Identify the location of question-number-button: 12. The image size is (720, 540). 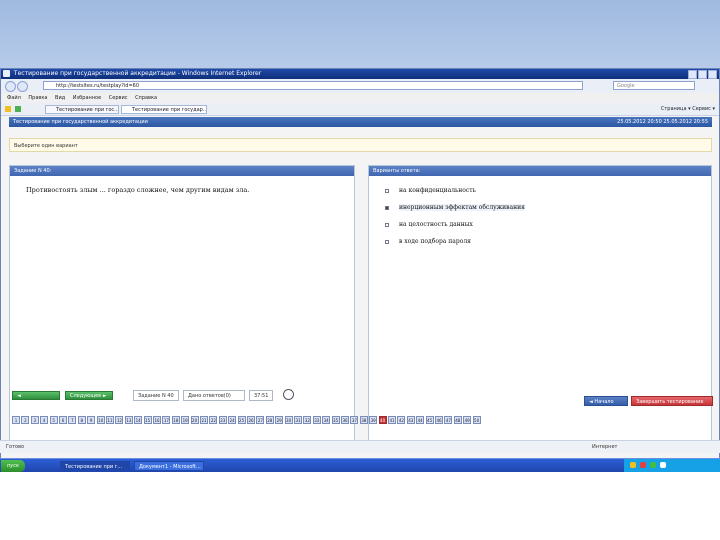
(119, 420).